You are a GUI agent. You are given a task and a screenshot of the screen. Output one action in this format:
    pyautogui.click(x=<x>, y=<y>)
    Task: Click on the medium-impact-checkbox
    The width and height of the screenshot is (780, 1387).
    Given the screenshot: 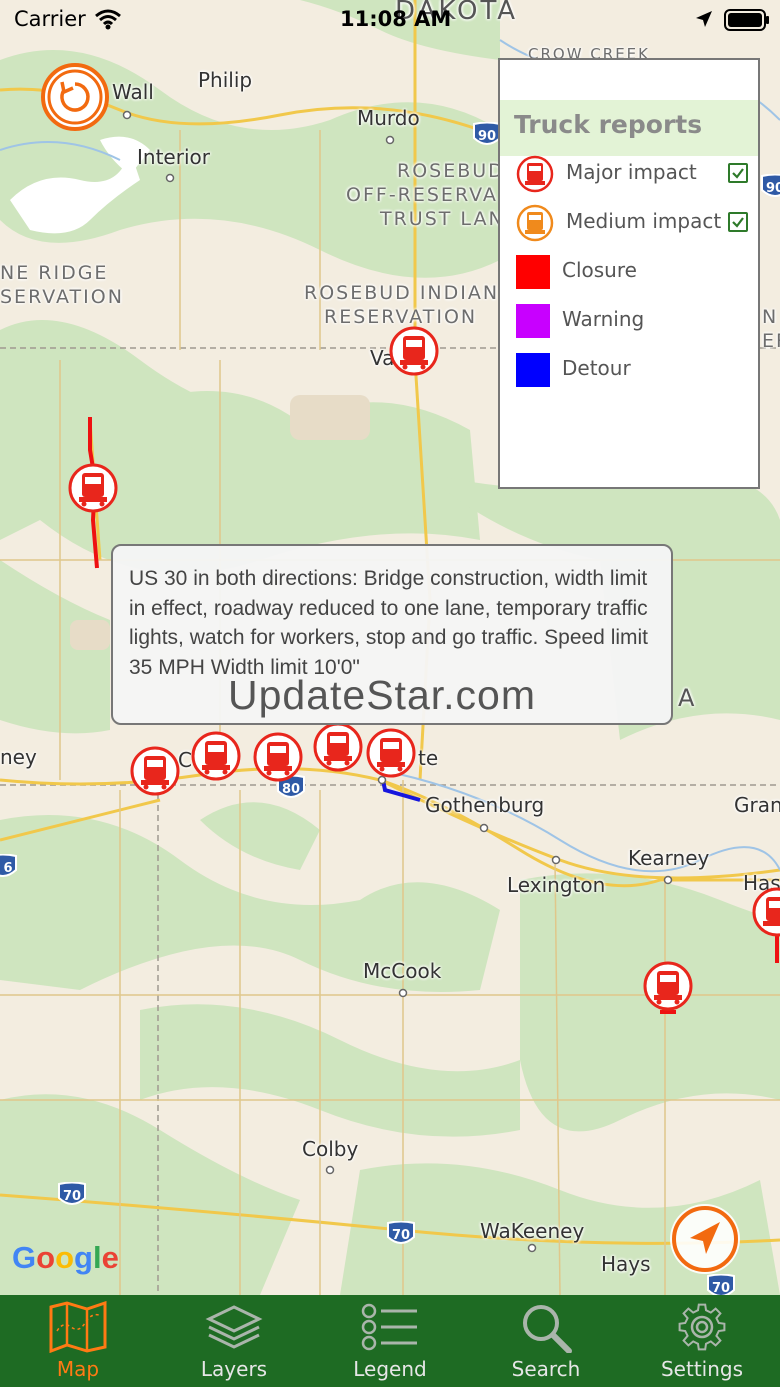 What is the action you would take?
    pyautogui.click(x=738, y=222)
    